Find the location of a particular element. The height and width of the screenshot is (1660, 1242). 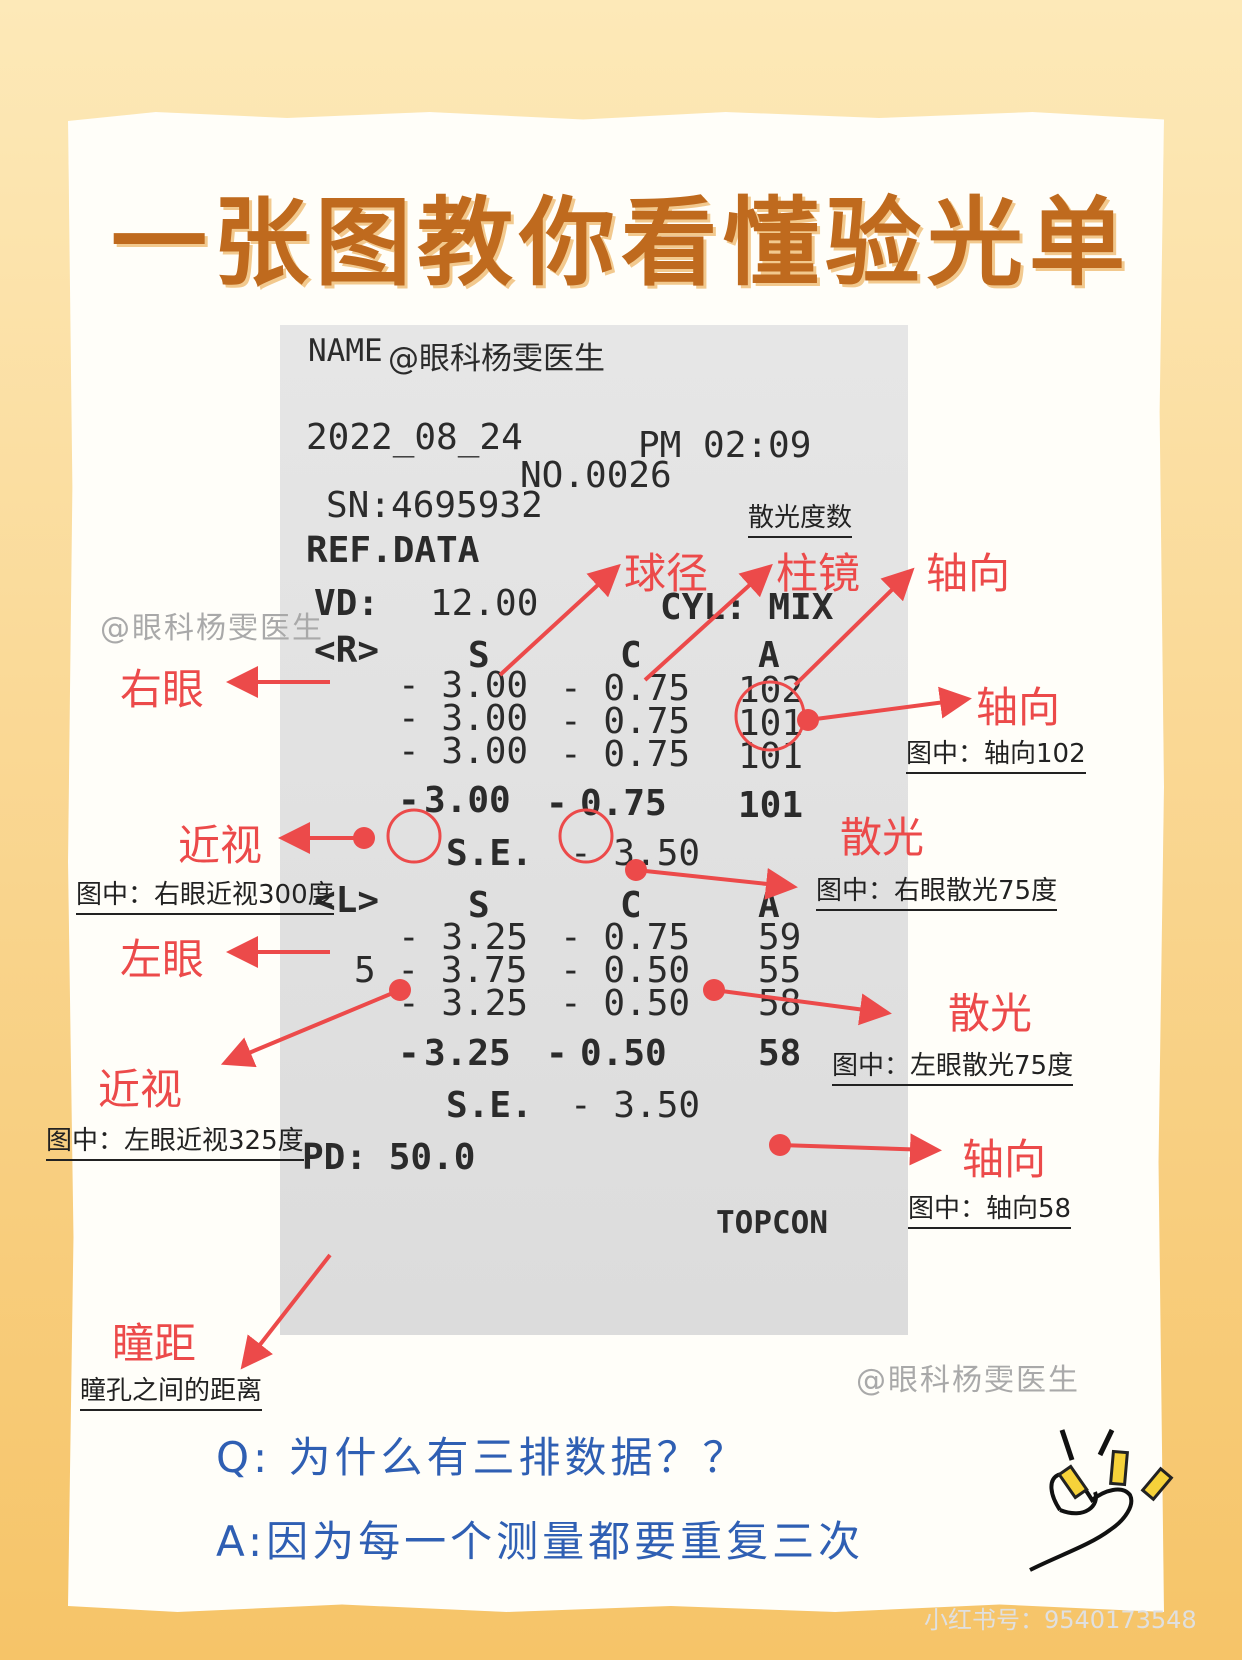

note-axis-r: 图中：轴向102 is located at coordinates (996, 753).